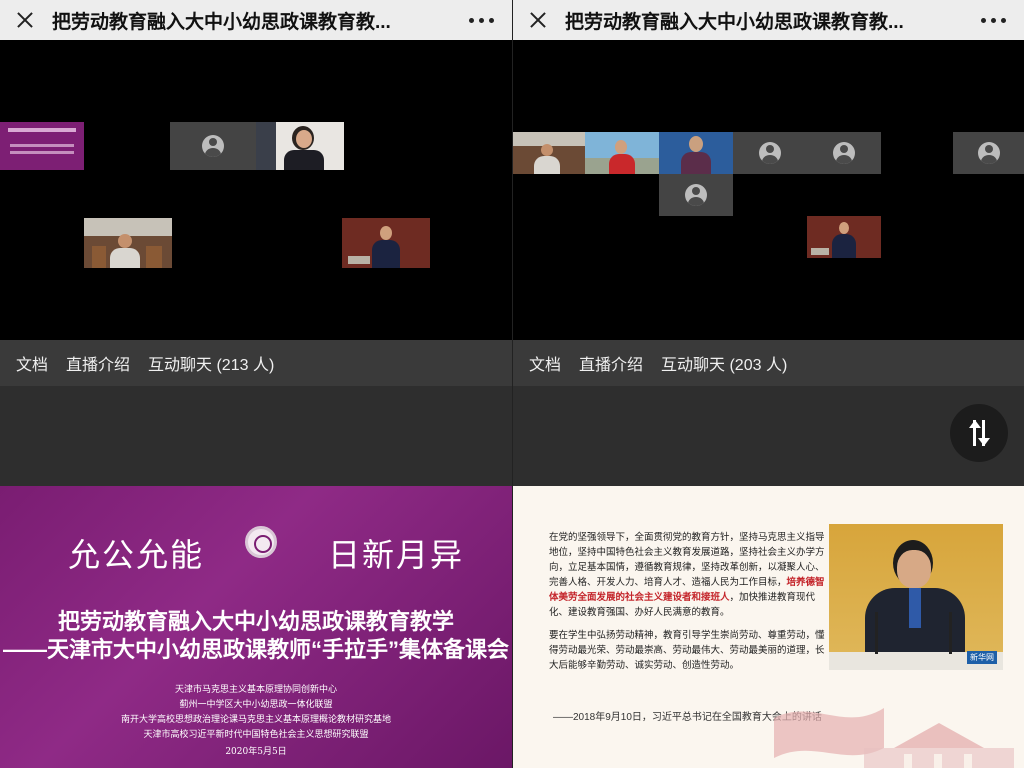 This screenshot has height=768, width=1024. I want to click on swap-arrows-icon, so click(979, 433).